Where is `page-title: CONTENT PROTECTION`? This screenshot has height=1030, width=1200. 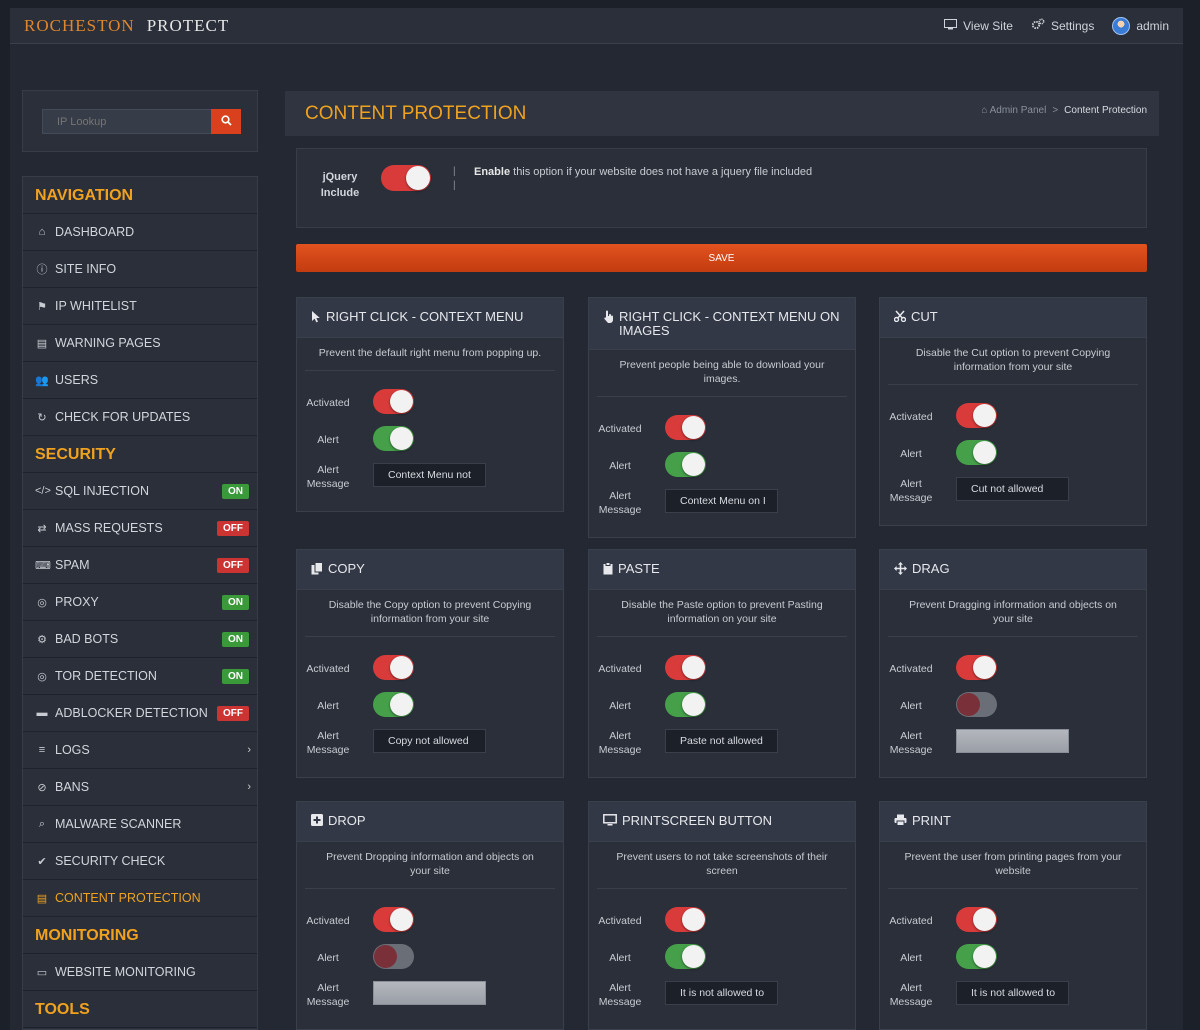 page-title: CONTENT PROTECTION is located at coordinates (416, 113).